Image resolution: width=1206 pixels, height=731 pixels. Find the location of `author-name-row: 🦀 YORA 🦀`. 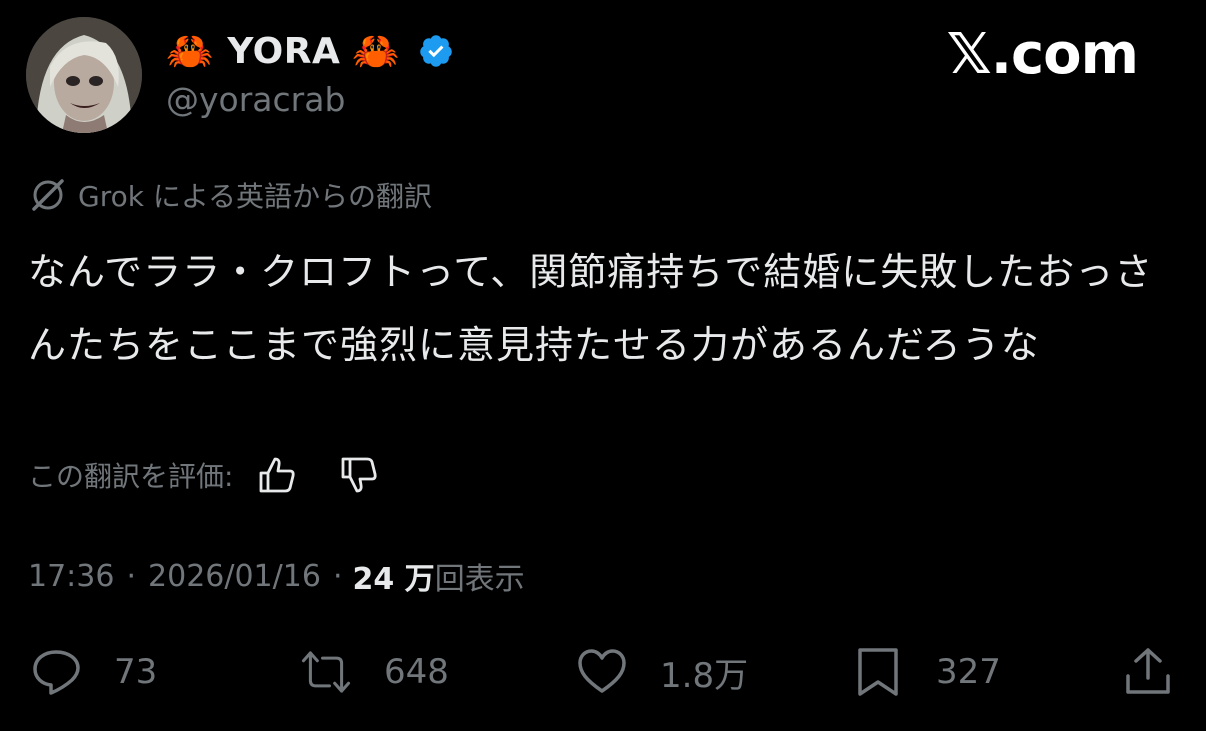

author-name-row: 🦀 YORA 🦀 is located at coordinates (310, 51).